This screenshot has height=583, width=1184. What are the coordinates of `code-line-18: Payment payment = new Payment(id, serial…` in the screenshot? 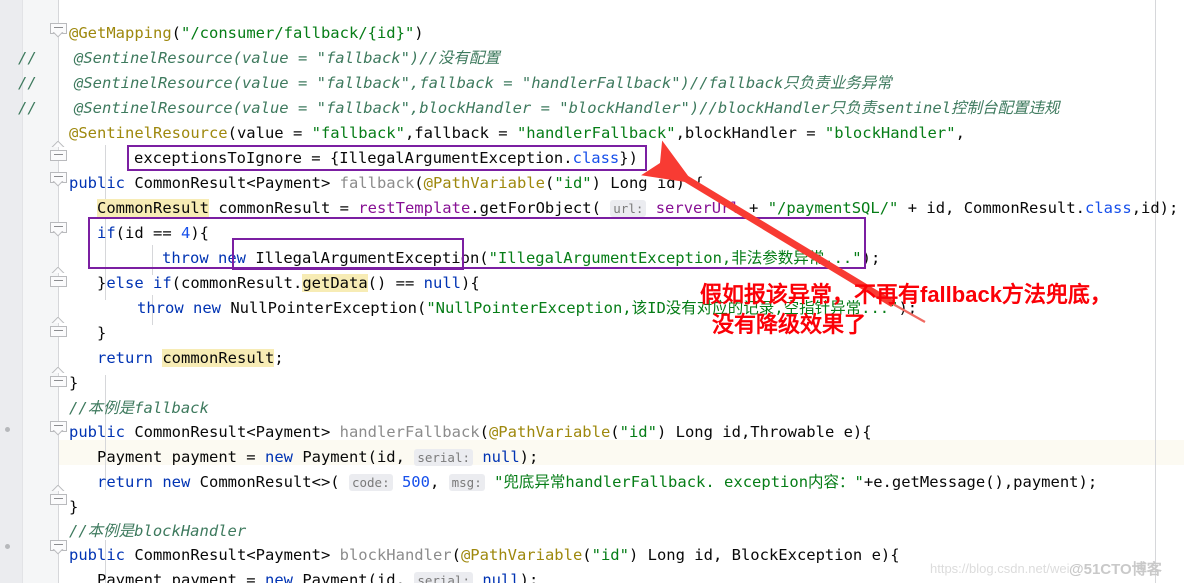 It's located at (317, 457).